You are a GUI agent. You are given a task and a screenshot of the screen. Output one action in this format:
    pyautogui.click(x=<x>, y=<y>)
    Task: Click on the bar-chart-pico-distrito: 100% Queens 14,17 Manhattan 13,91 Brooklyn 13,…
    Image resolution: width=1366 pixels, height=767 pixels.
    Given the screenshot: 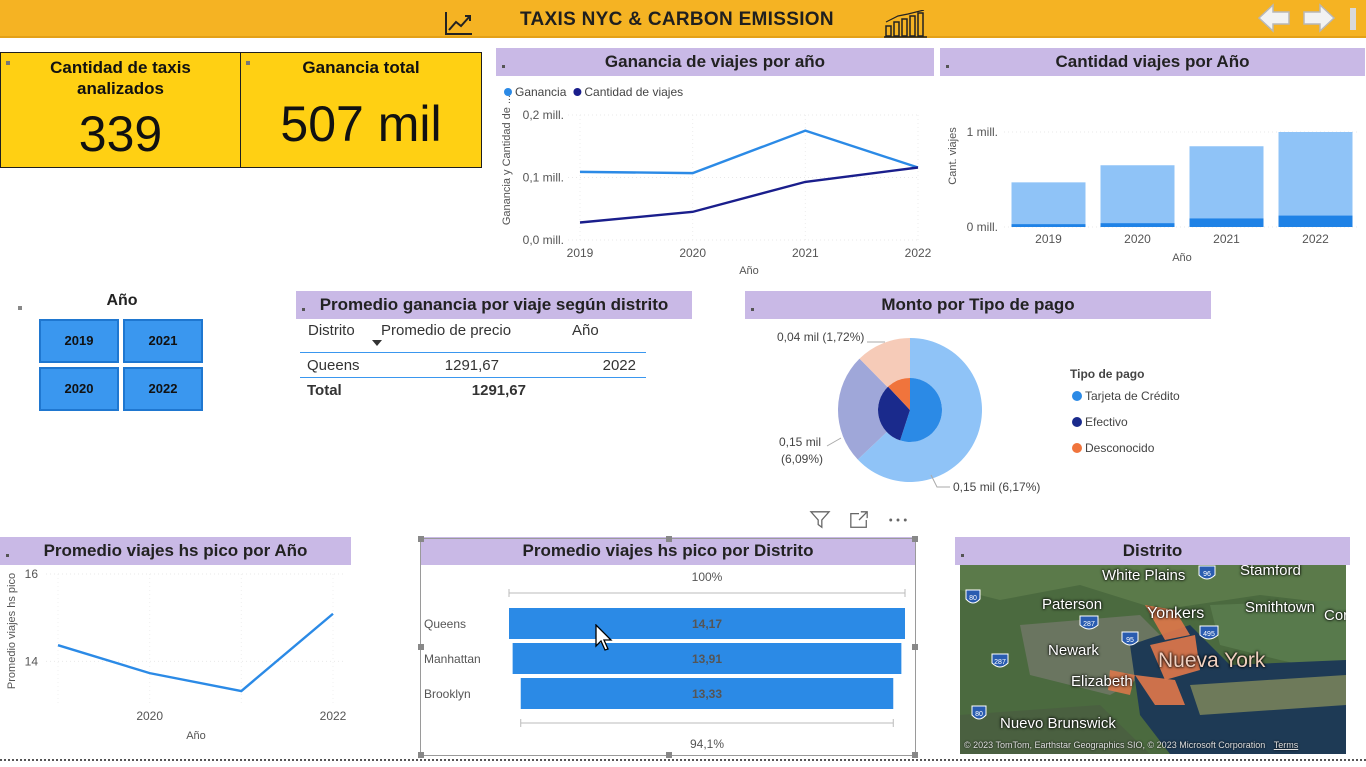 What is the action you would take?
    pyautogui.click(x=665, y=660)
    